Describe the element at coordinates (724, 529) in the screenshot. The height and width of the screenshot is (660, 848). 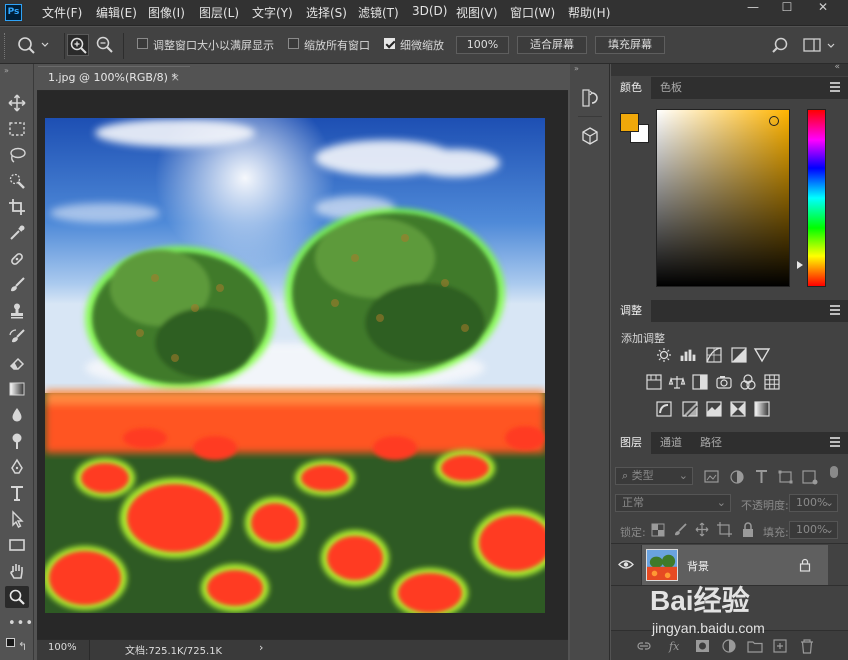
I see `lock-artboard-icon` at that location.